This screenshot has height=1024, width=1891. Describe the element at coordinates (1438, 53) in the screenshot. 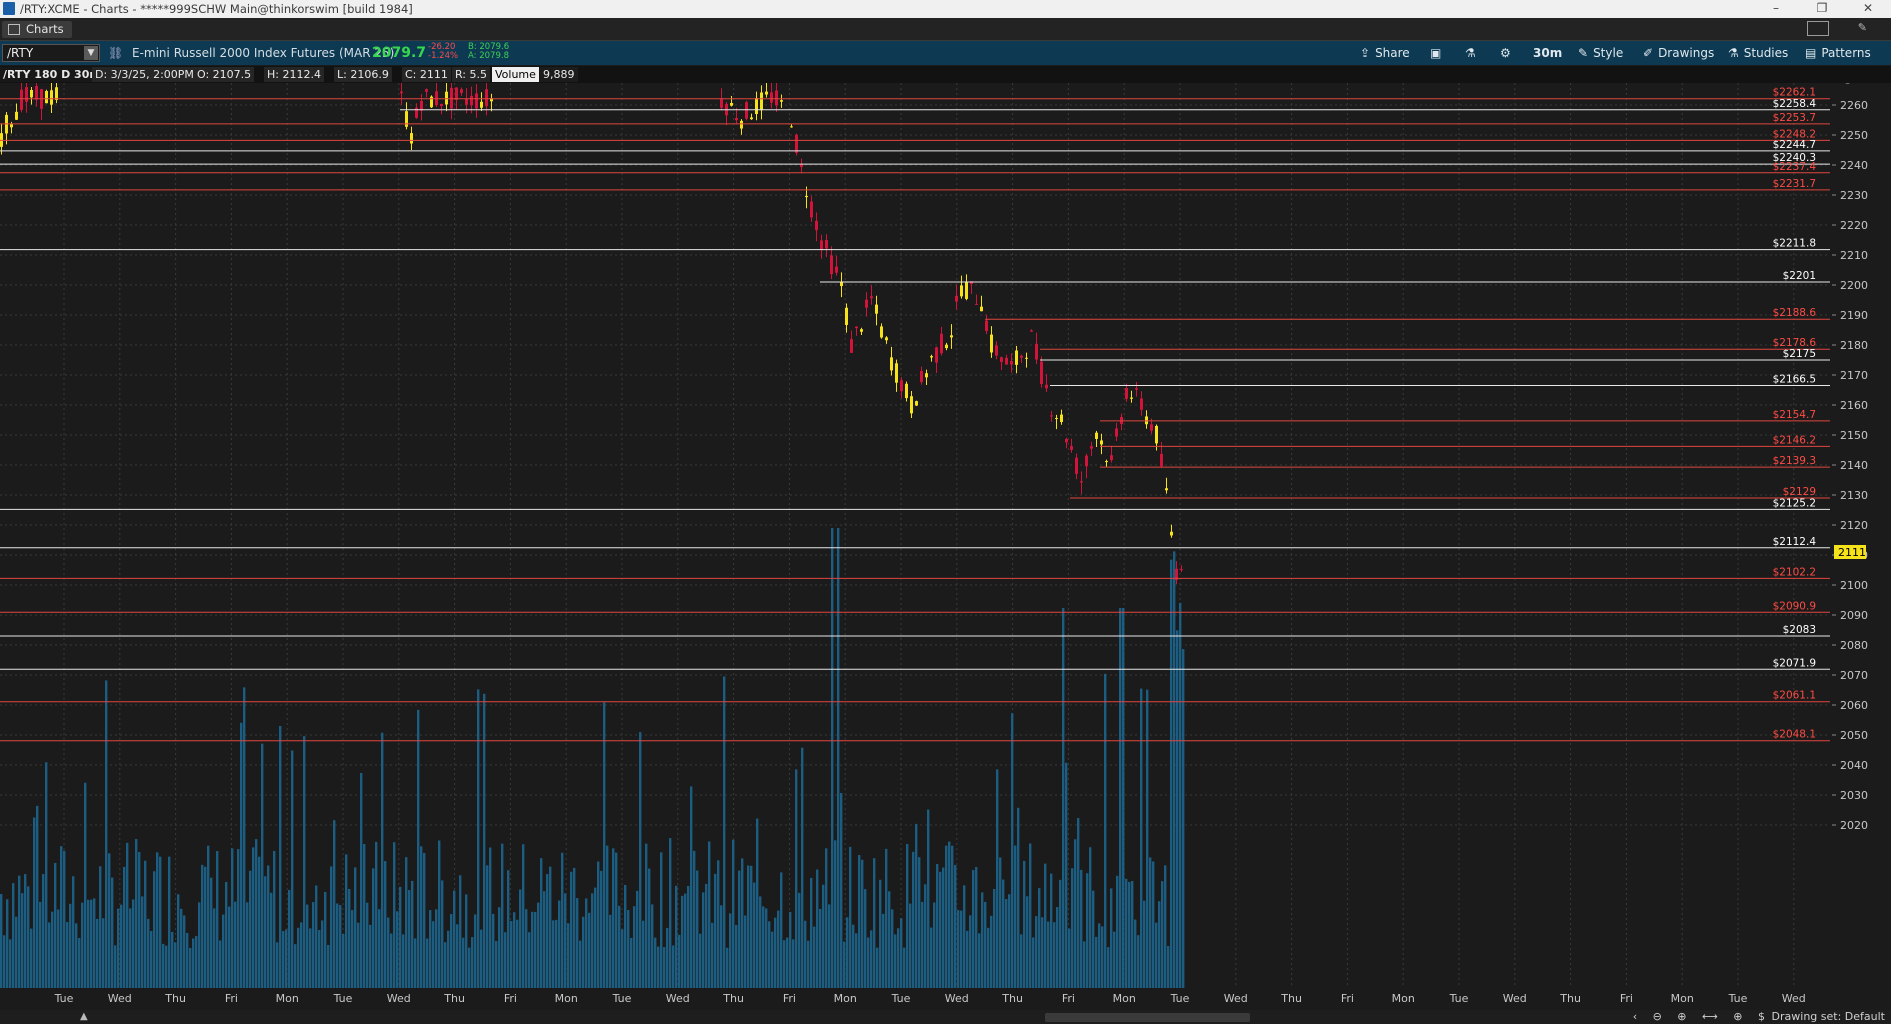

I see `snapshot-button: ▣` at that location.